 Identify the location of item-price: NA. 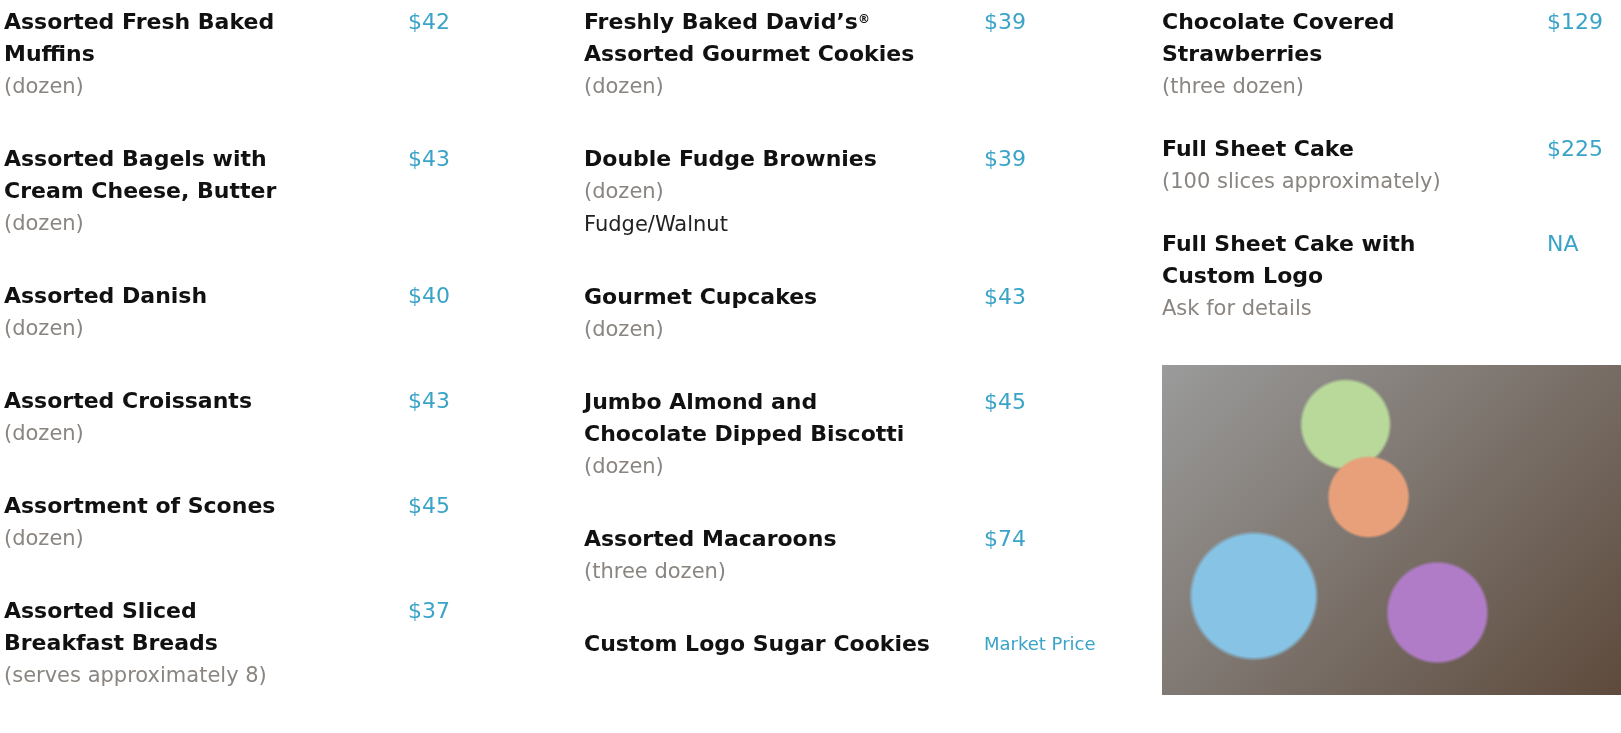
(1563, 244).